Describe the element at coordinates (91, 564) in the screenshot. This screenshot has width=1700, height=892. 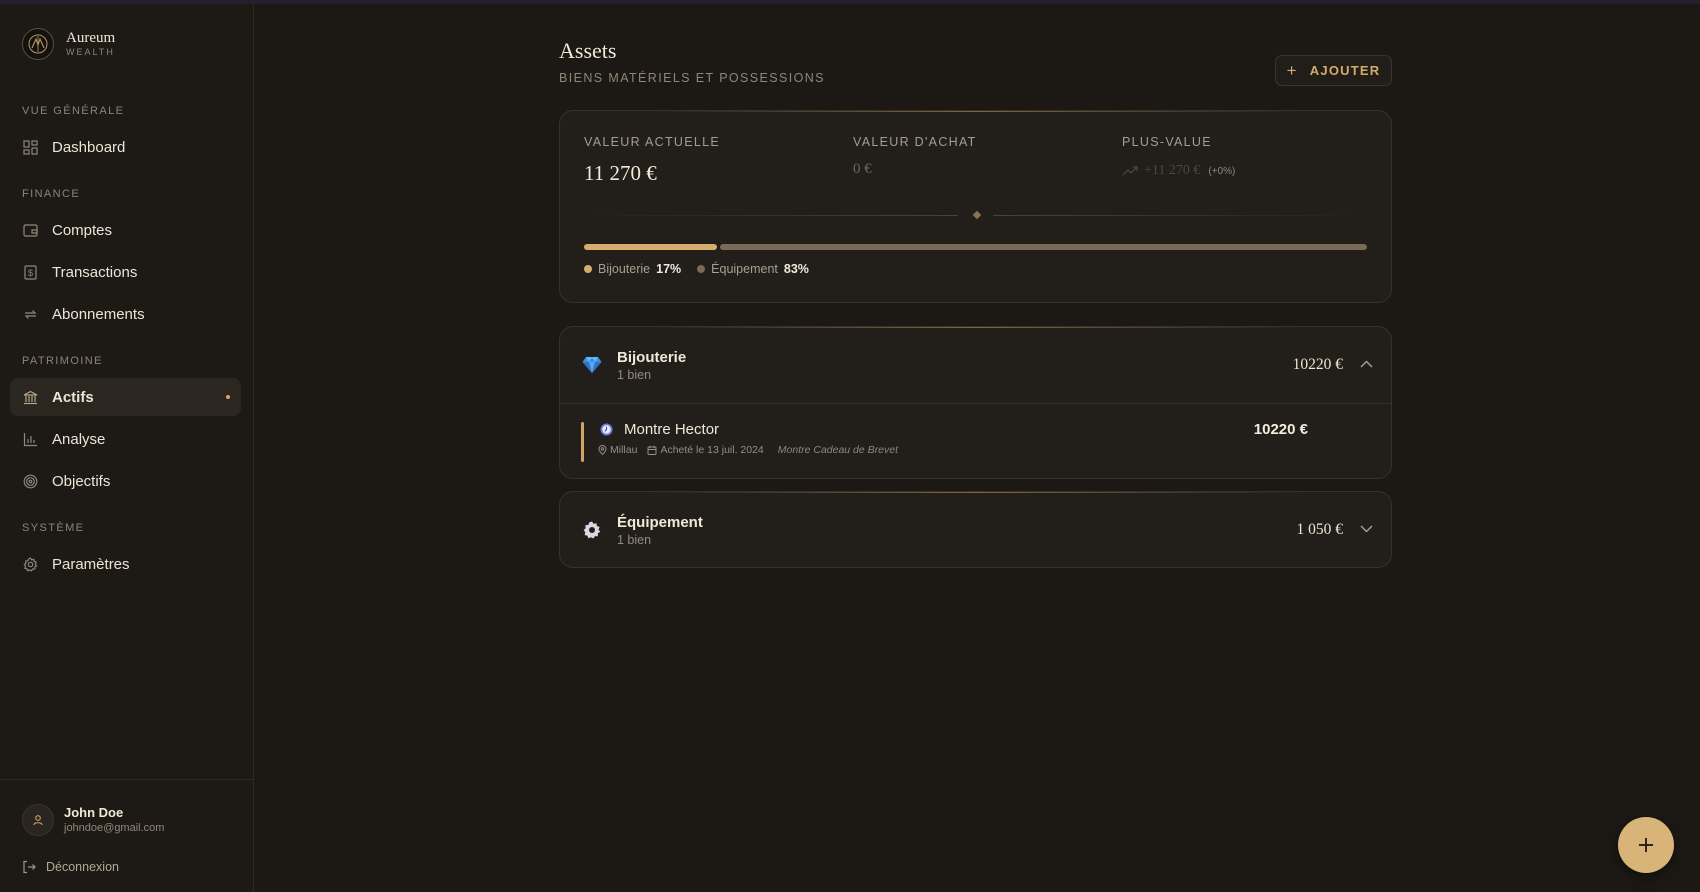
I see `sidebar-item-label: Paramètres` at that location.